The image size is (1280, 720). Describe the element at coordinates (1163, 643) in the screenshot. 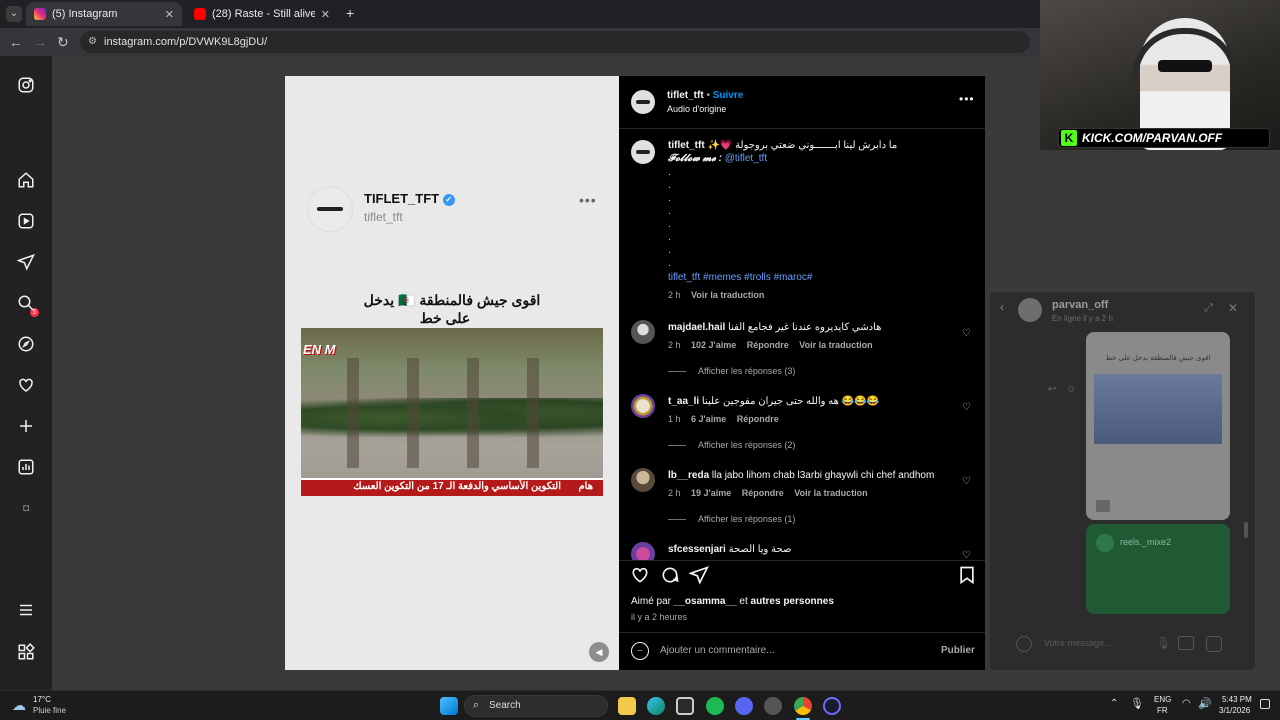

I see `chat-mic-icon: 🎙` at that location.